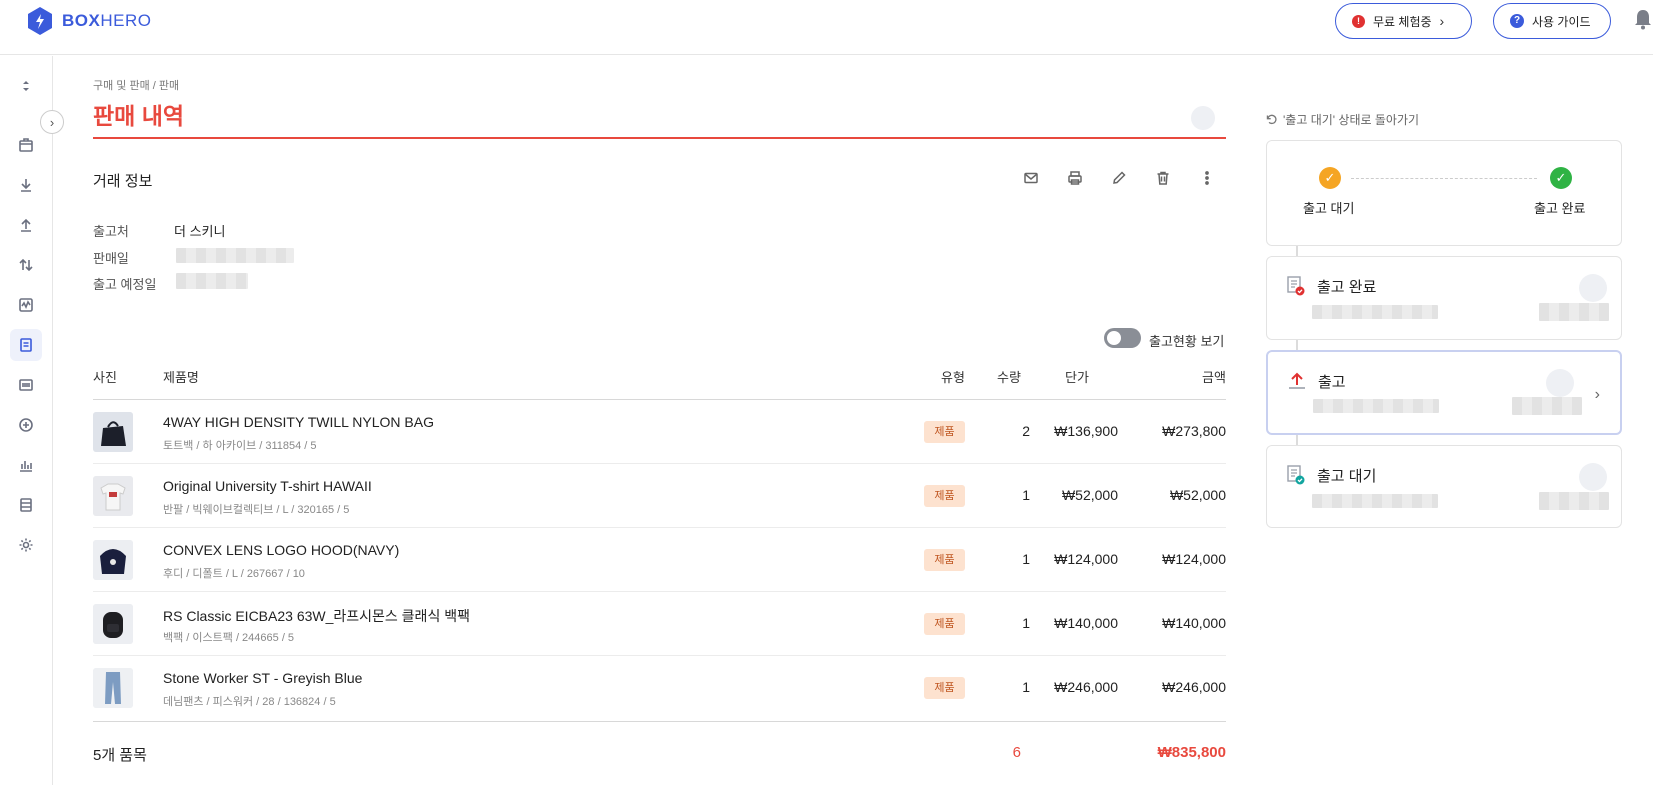 The height and width of the screenshot is (785, 1653). Describe the element at coordinates (26, 86) in the screenshot. I see `sort-icon` at that location.